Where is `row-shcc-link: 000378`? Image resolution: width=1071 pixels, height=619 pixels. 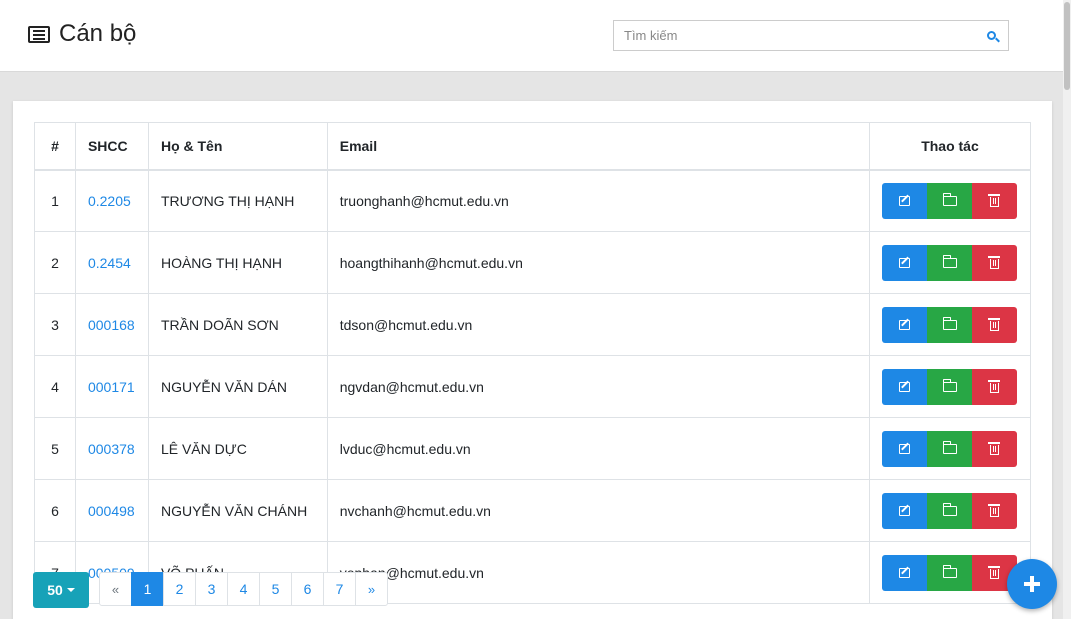 row-shcc-link: 000378 is located at coordinates (111, 448).